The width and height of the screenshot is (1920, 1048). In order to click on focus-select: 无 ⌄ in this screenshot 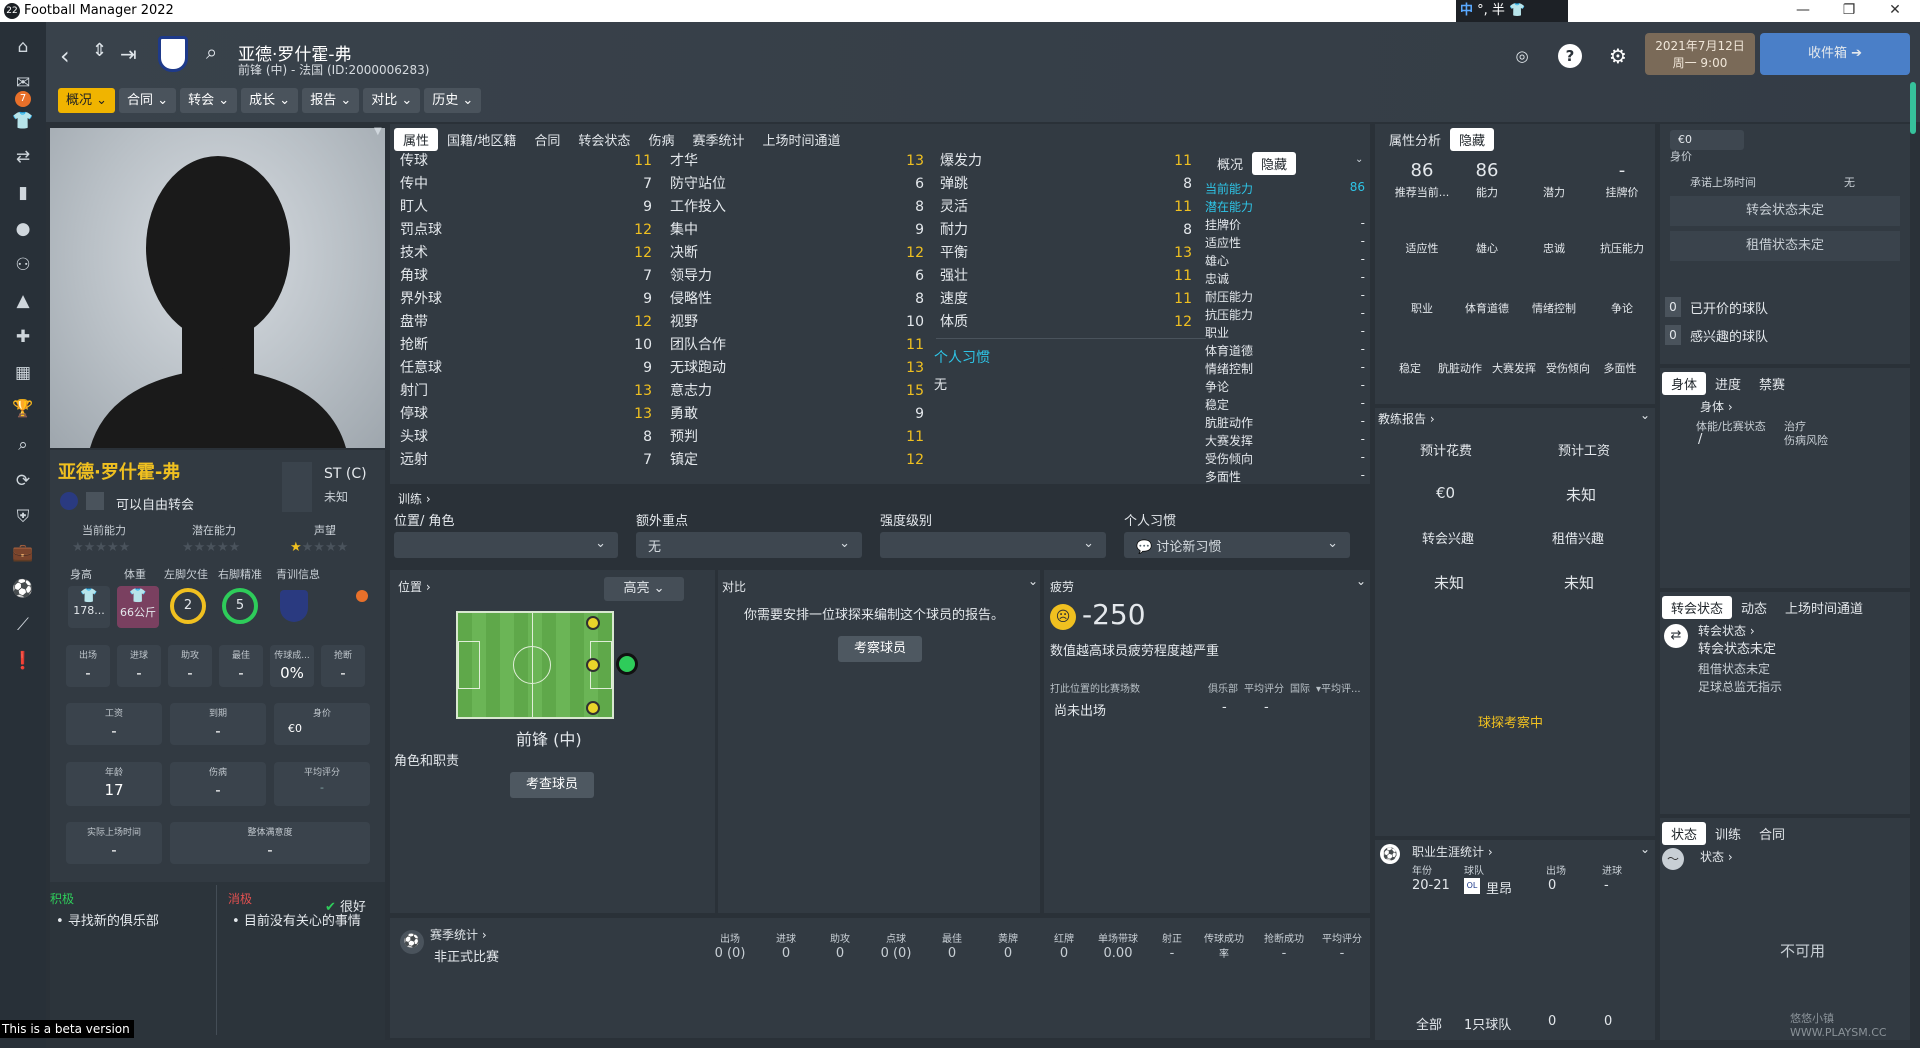, I will do `click(749, 545)`.